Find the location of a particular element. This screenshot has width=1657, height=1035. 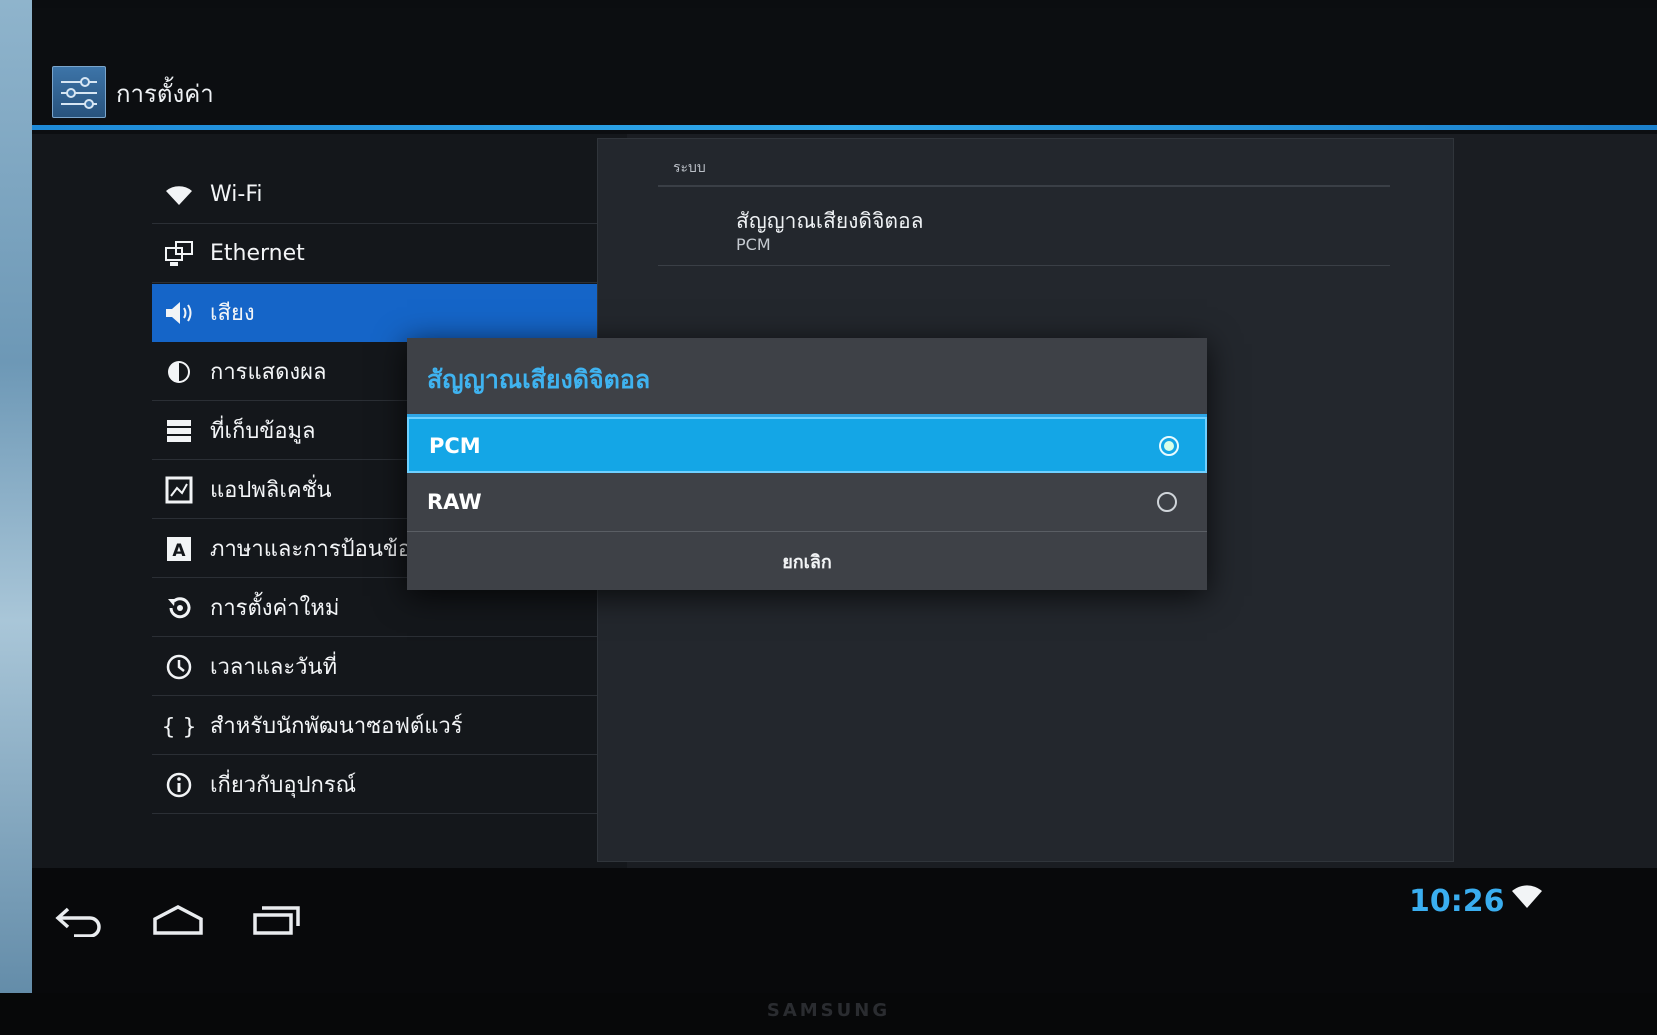

digital-audio-dialog: สัญญาณเสียงดิจิตอล PCM RAW ยกเลิก is located at coordinates (807, 464).